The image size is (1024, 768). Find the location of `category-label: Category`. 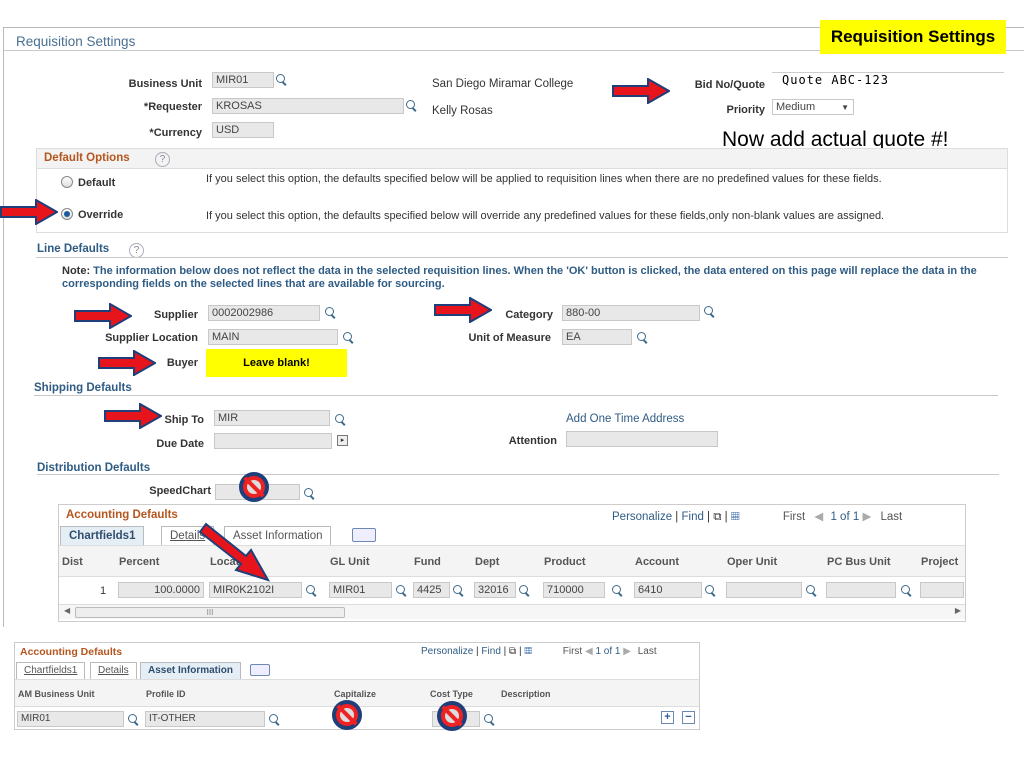

category-label: Category is located at coordinates (529, 315).